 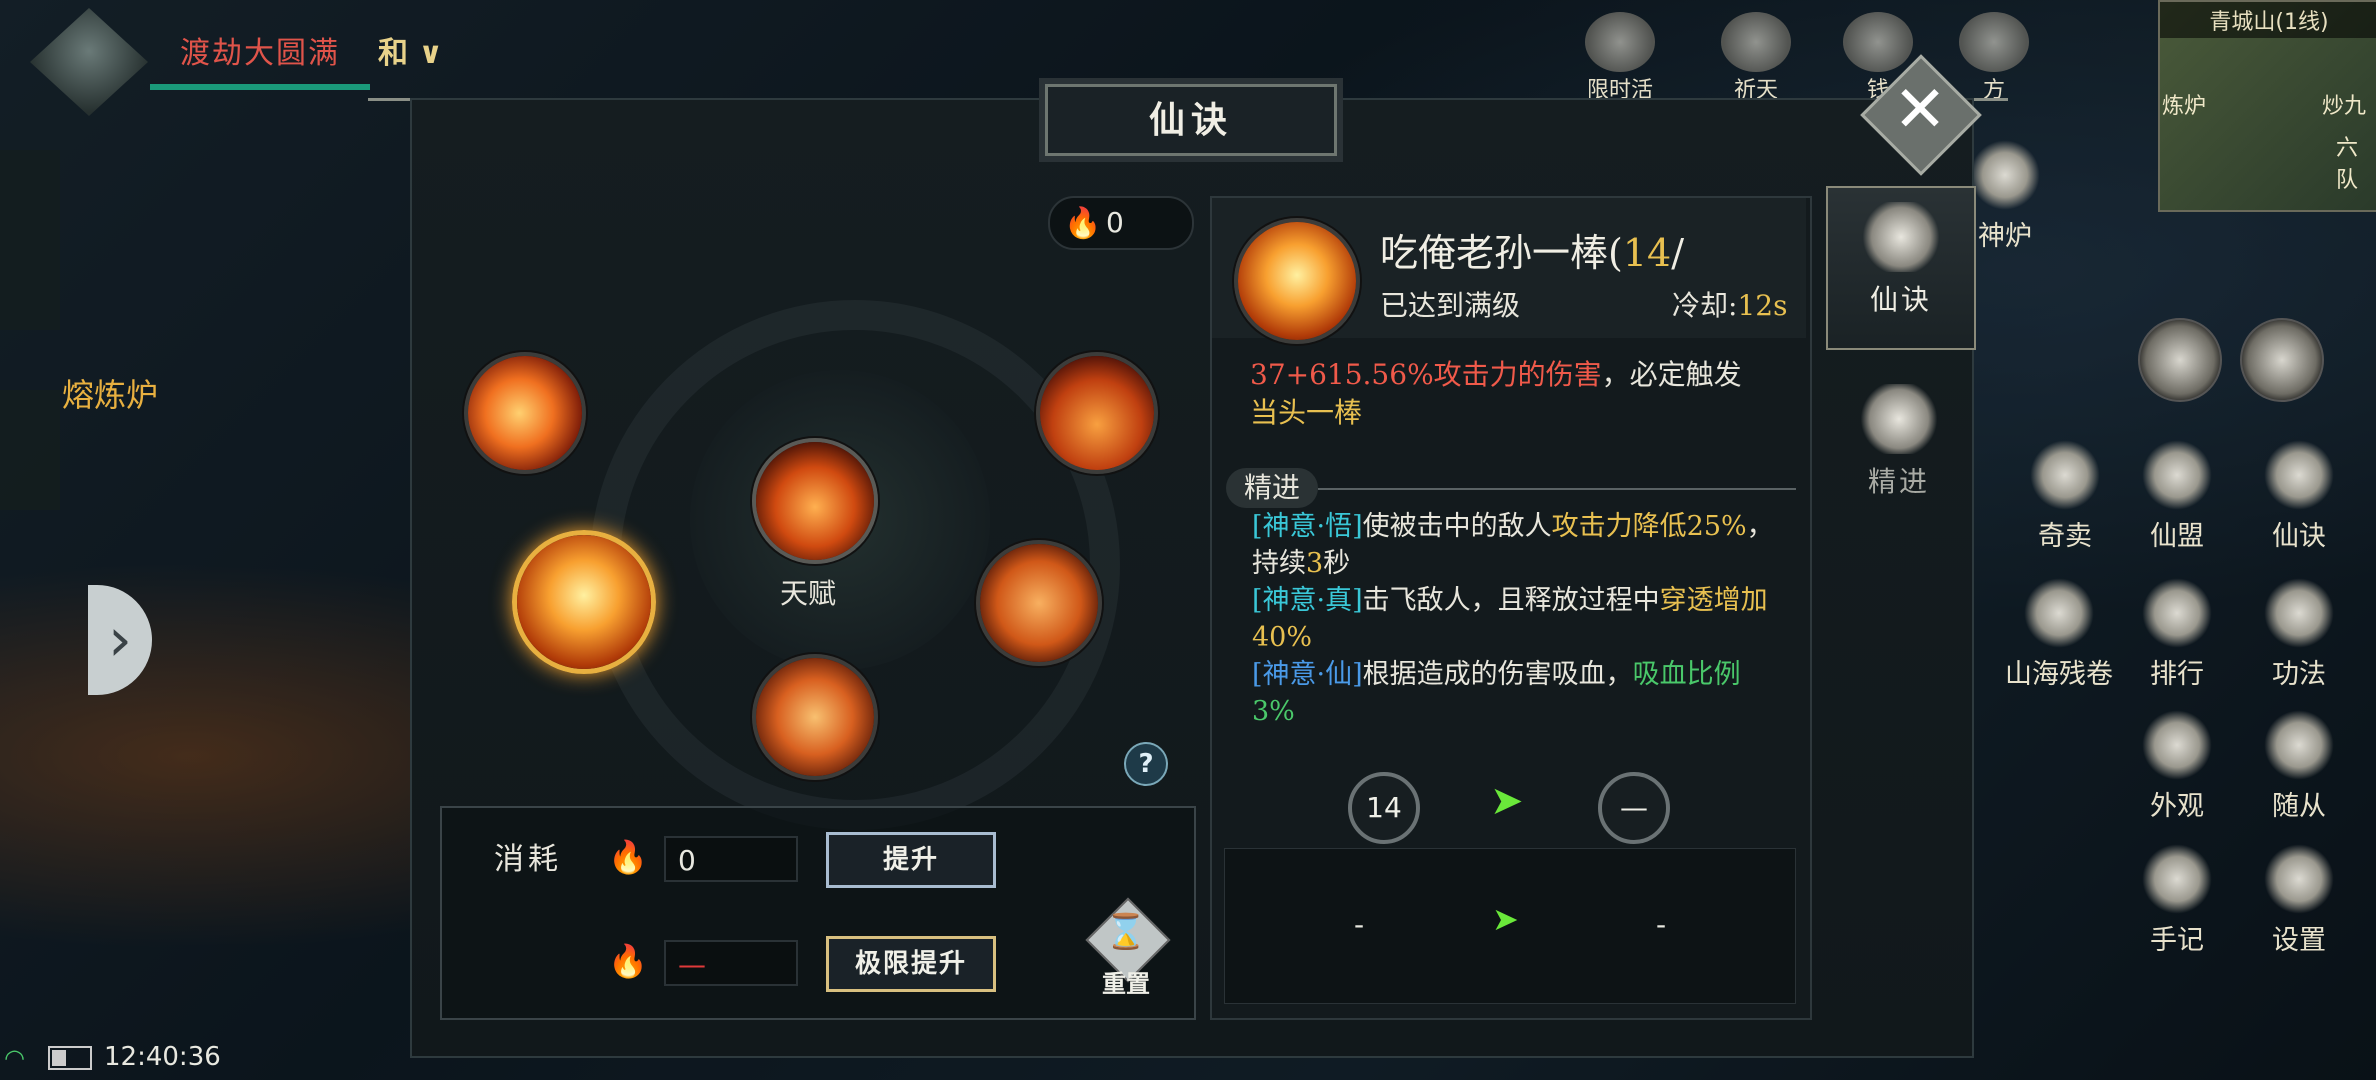 What do you see at coordinates (731, 963) in the screenshot?
I see `limit-cost-value-field: —` at bounding box center [731, 963].